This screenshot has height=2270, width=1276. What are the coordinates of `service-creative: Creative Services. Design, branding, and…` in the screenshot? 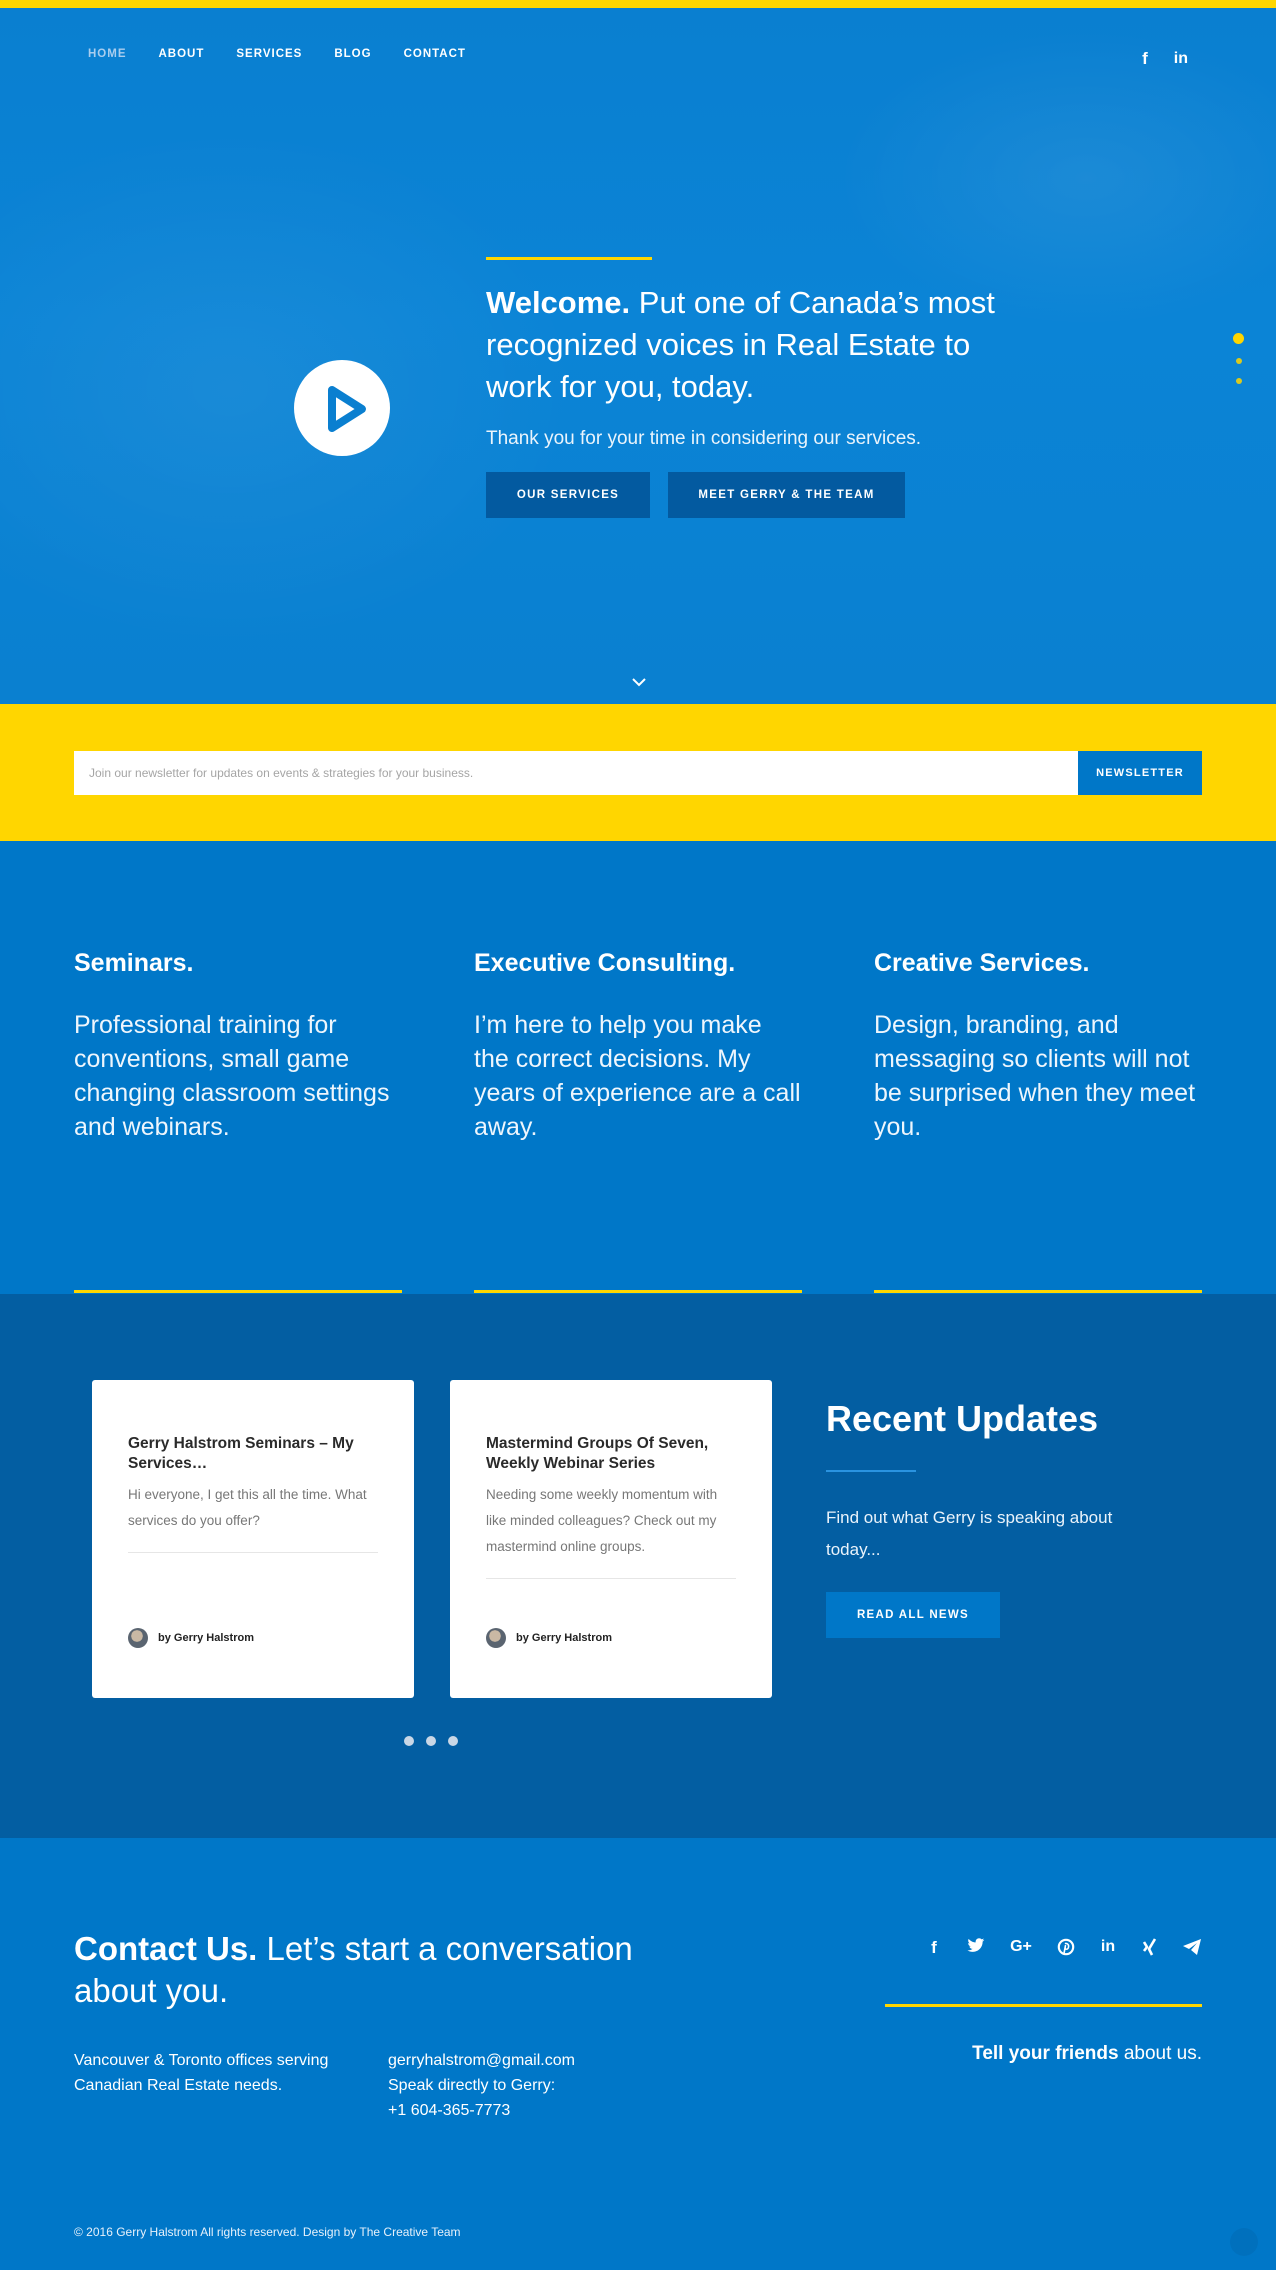 It's located at (1038, 1121).